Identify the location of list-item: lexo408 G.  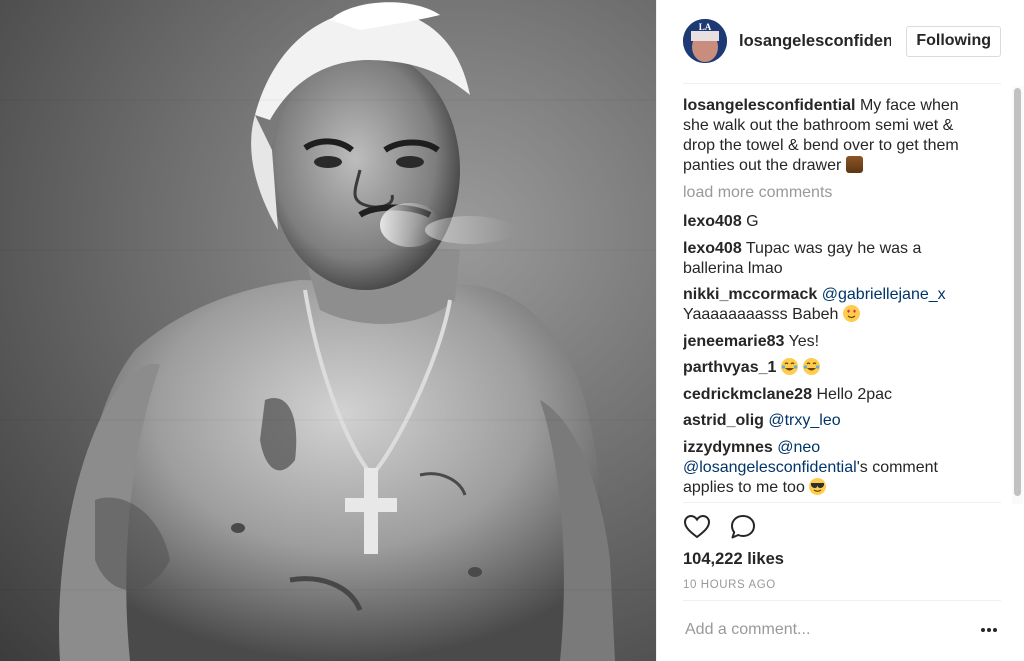
(833, 222).